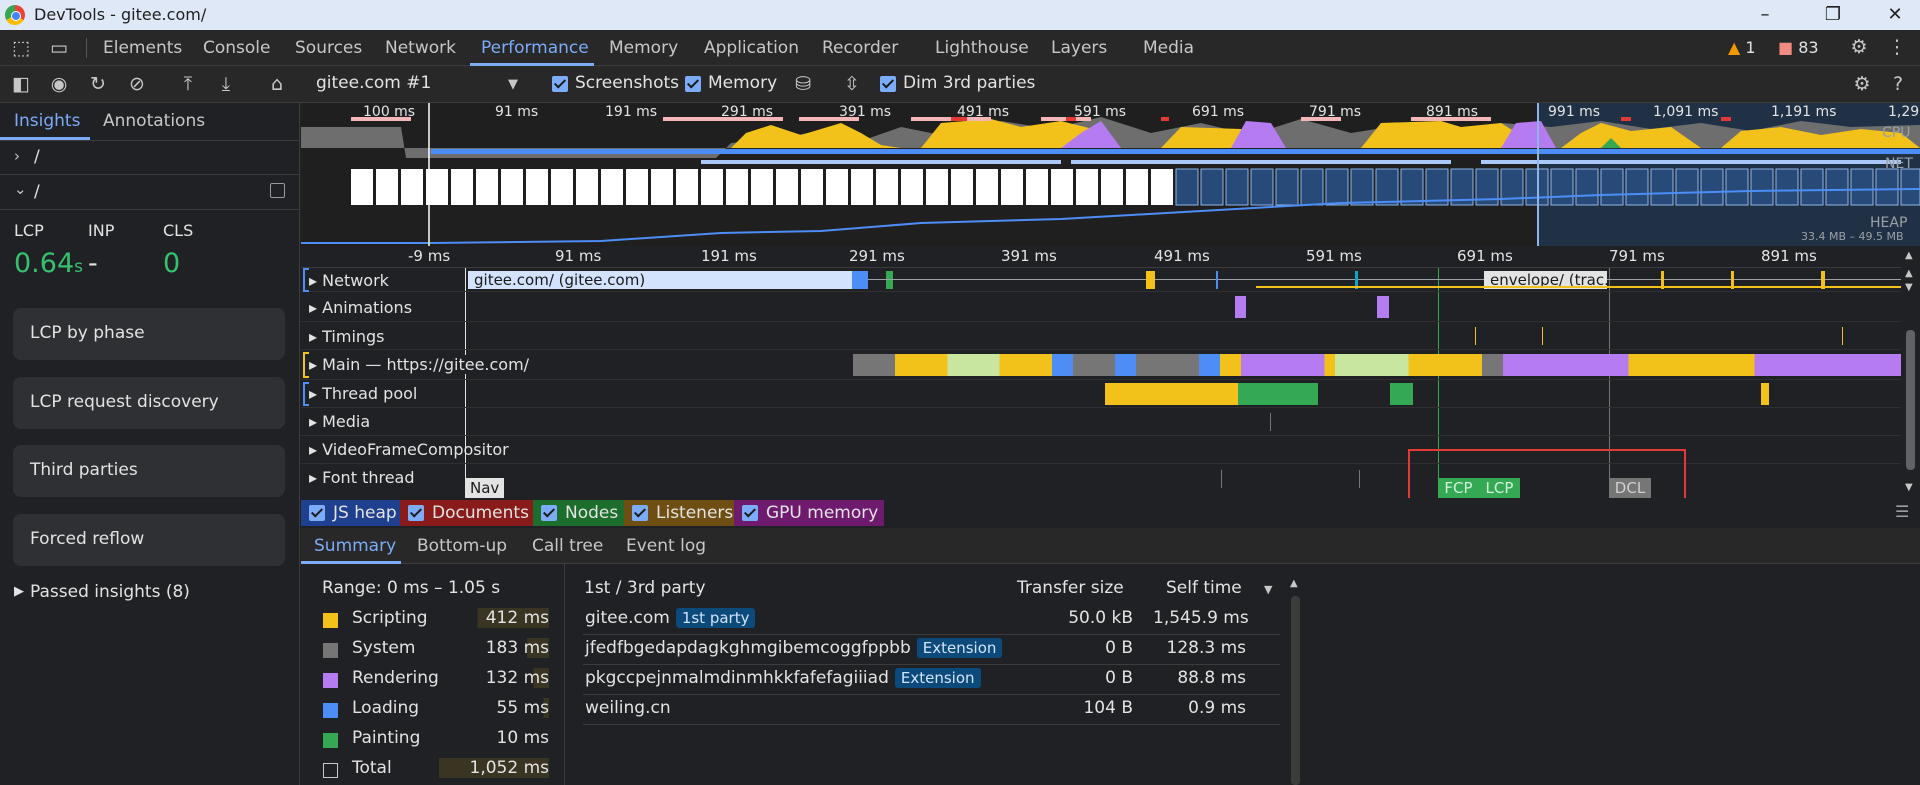 Image resolution: width=1920 pixels, height=785 pixels. Describe the element at coordinates (682, 513) in the screenshot. I see `counter-listeners: Listeners` at that location.